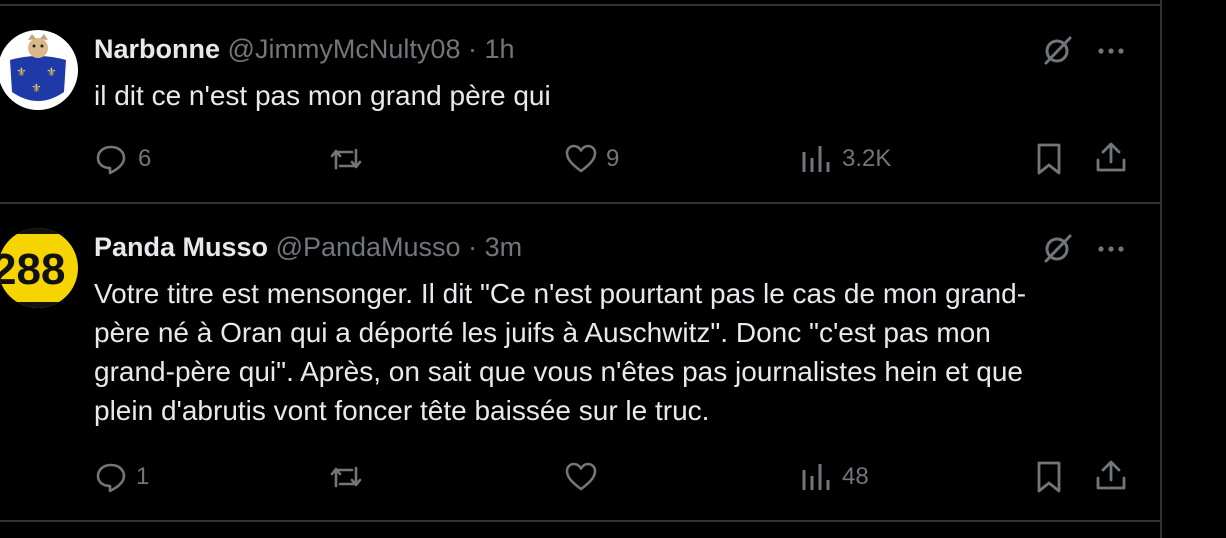 Image resolution: width=1226 pixels, height=538 pixels. I want to click on tweet-header: Narbonne @JimmyMcNulty08 · 1h, so click(304, 49).